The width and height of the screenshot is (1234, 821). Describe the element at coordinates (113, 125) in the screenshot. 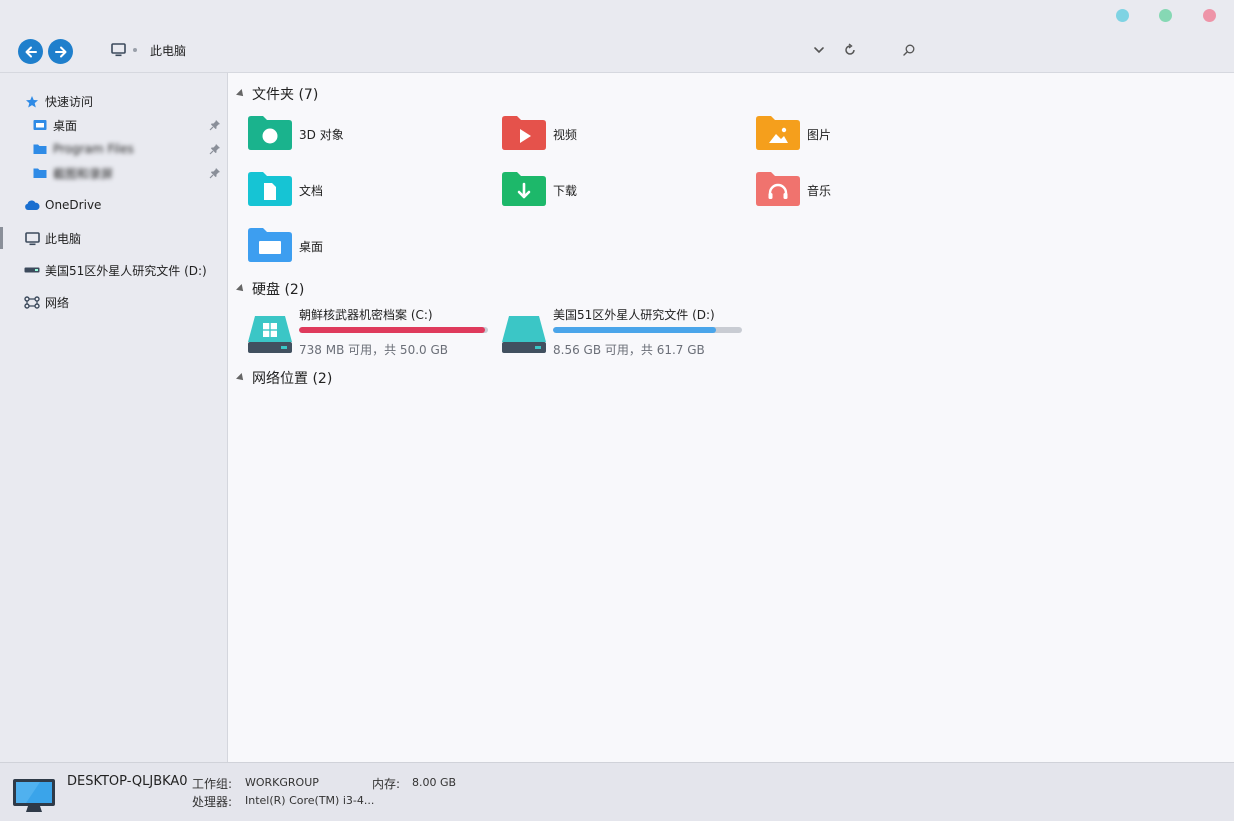

I see `sidebar-item-desktop: 桌面` at that location.